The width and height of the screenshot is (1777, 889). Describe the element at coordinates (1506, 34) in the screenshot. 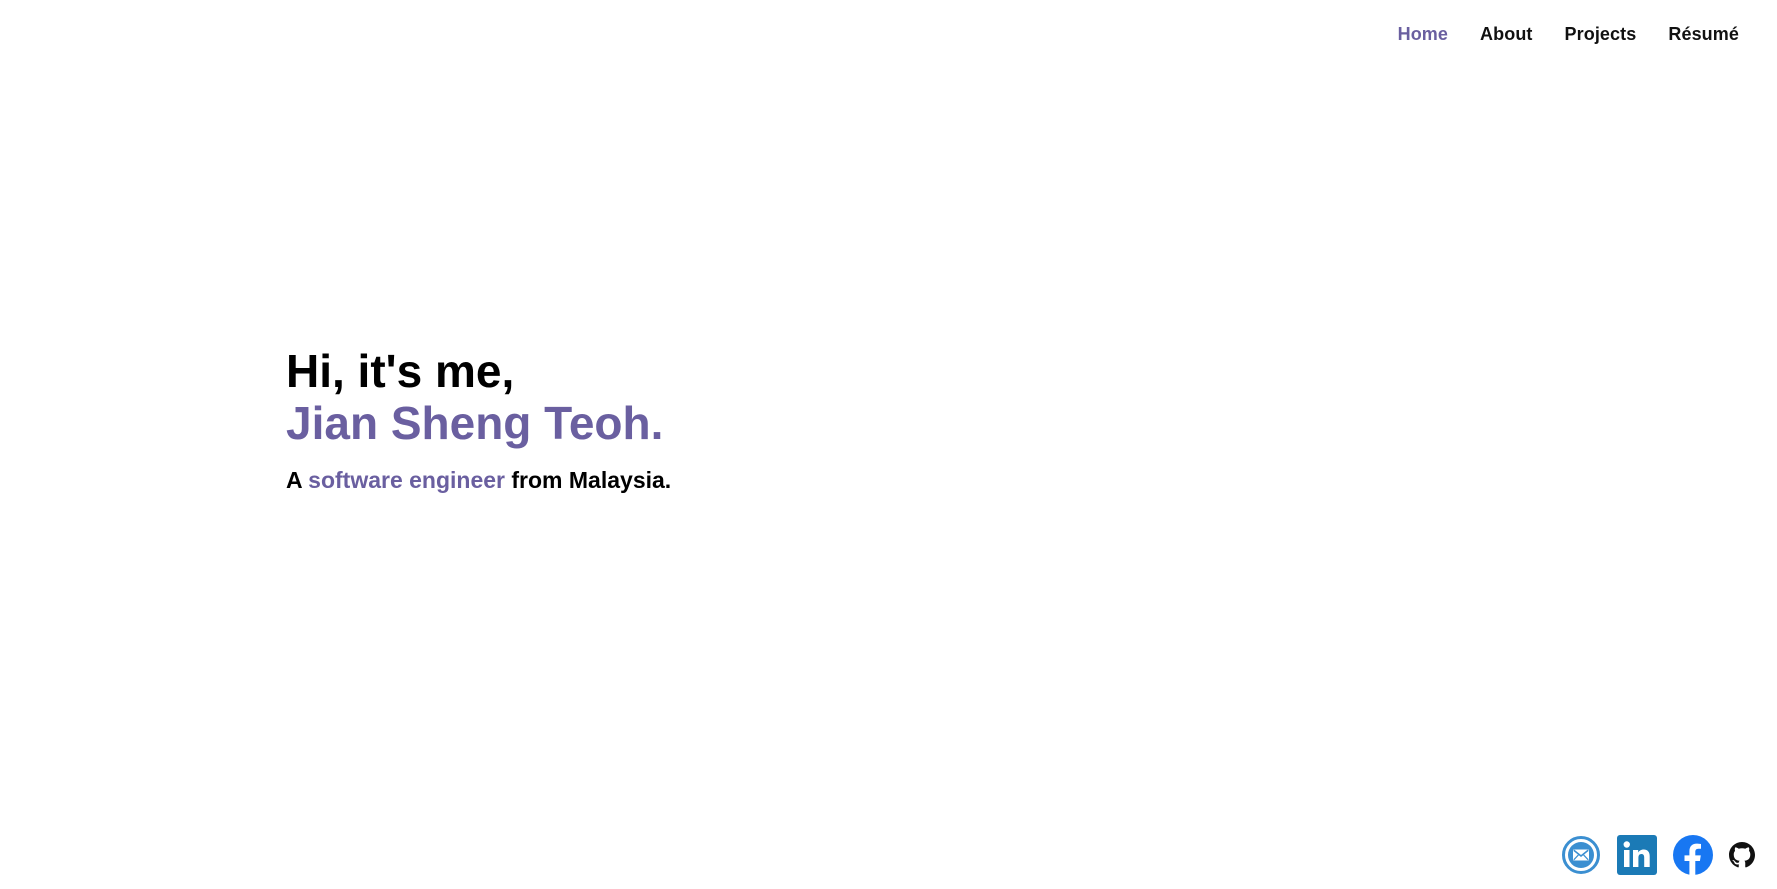

I see `nav-about-link: About` at that location.